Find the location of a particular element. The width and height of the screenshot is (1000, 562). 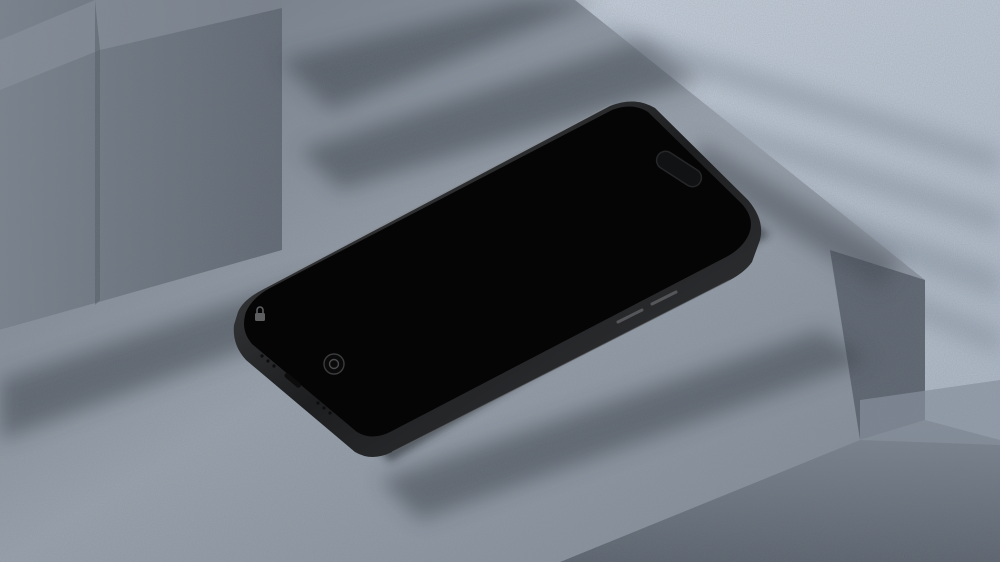

camera-icon is located at coordinates (334, 364).